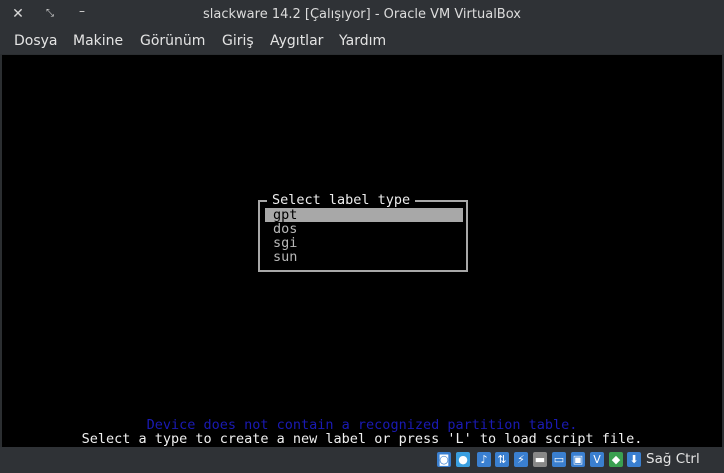 This screenshot has width=724, height=473. I want to click on option-gpt: gpt, so click(364, 215).